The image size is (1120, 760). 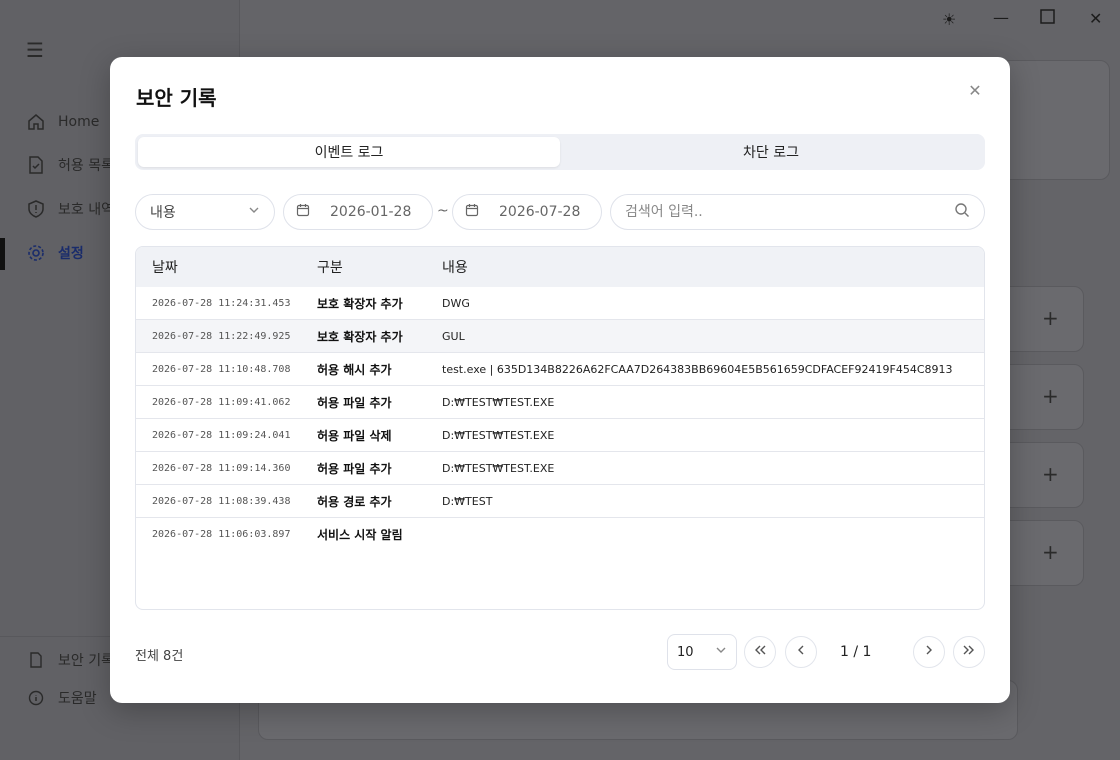 I want to click on tab-block-log: 차단 로그, so click(x=771, y=152).